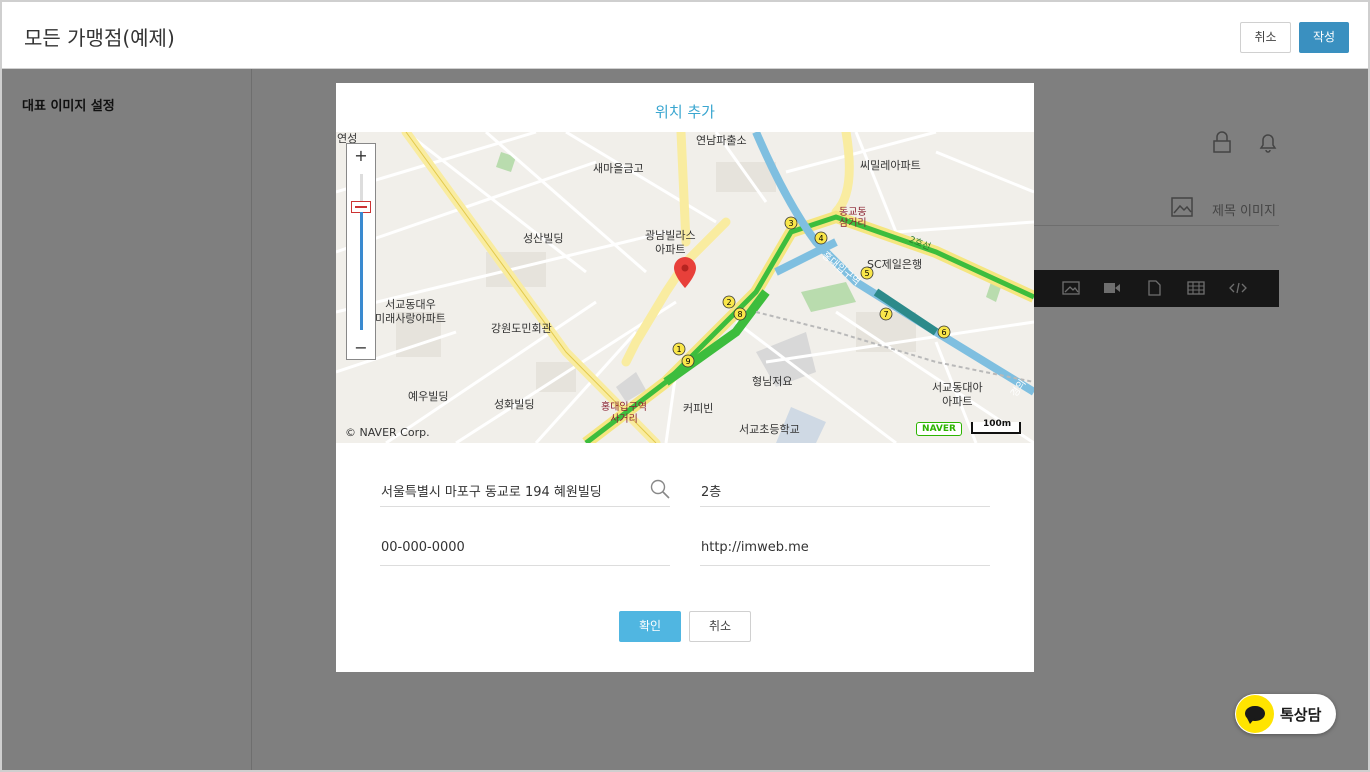 The image size is (1370, 772). I want to click on address-detail-value: 2층, so click(711, 492).